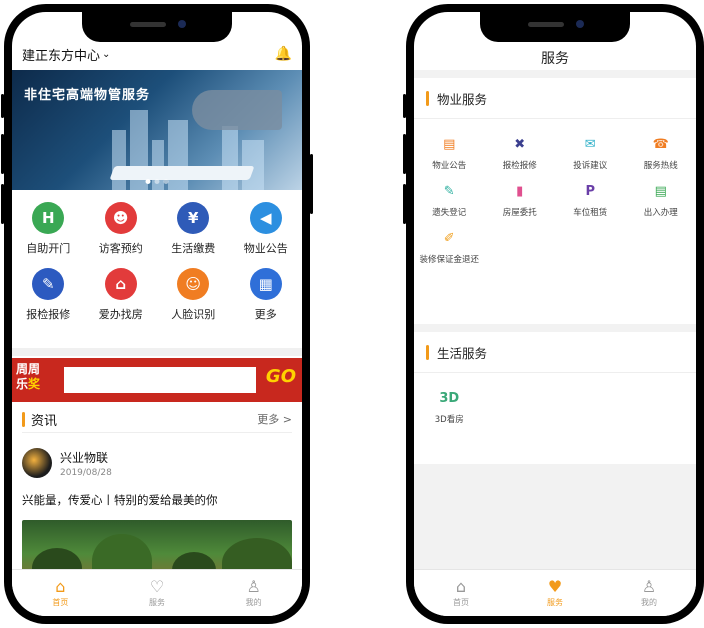 Image resolution: width=704 pixels, height=628 pixels. Describe the element at coordinates (462, 353) in the screenshot. I see `life-section-title: 生活服务` at that location.